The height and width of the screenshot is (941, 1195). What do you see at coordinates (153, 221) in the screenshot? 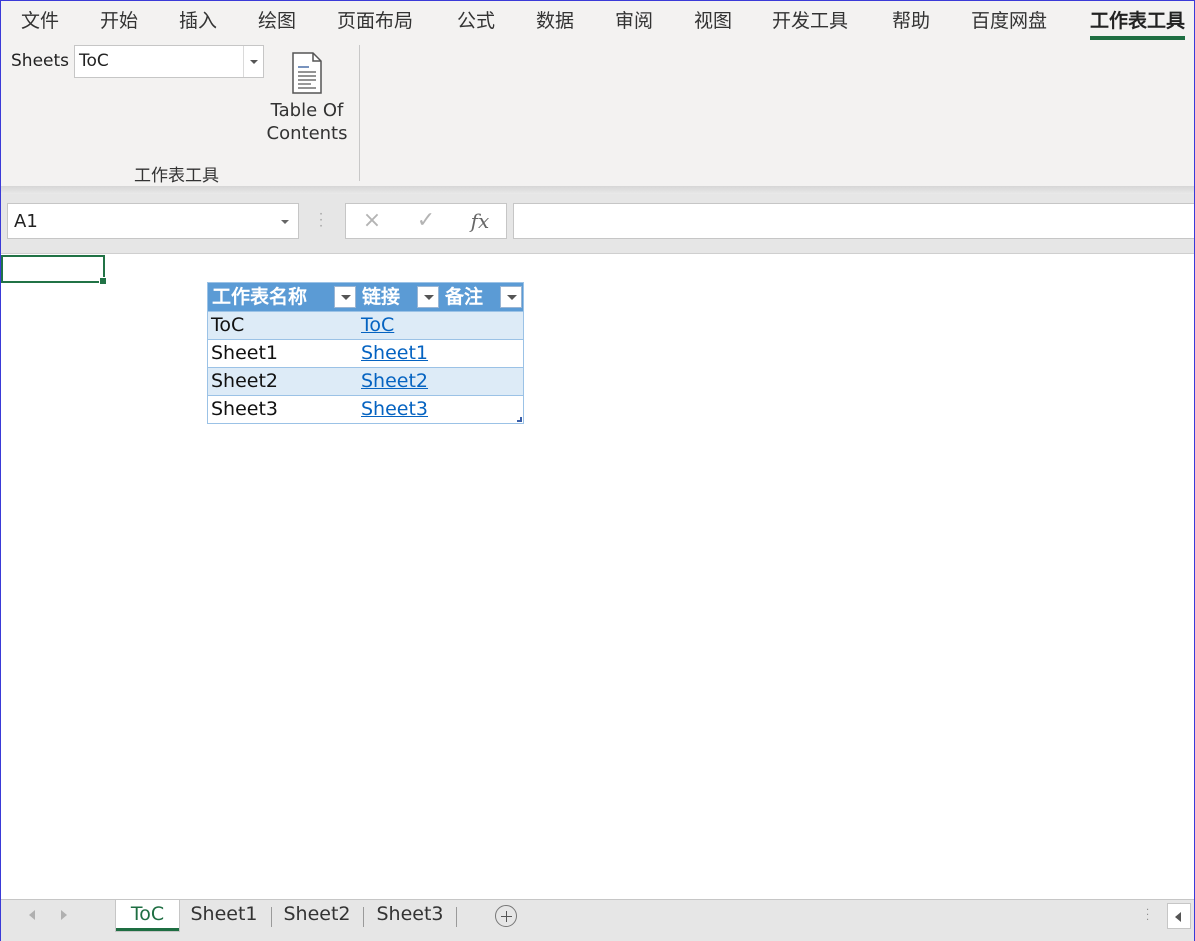
I see `name-box: A1` at bounding box center [153, 221].